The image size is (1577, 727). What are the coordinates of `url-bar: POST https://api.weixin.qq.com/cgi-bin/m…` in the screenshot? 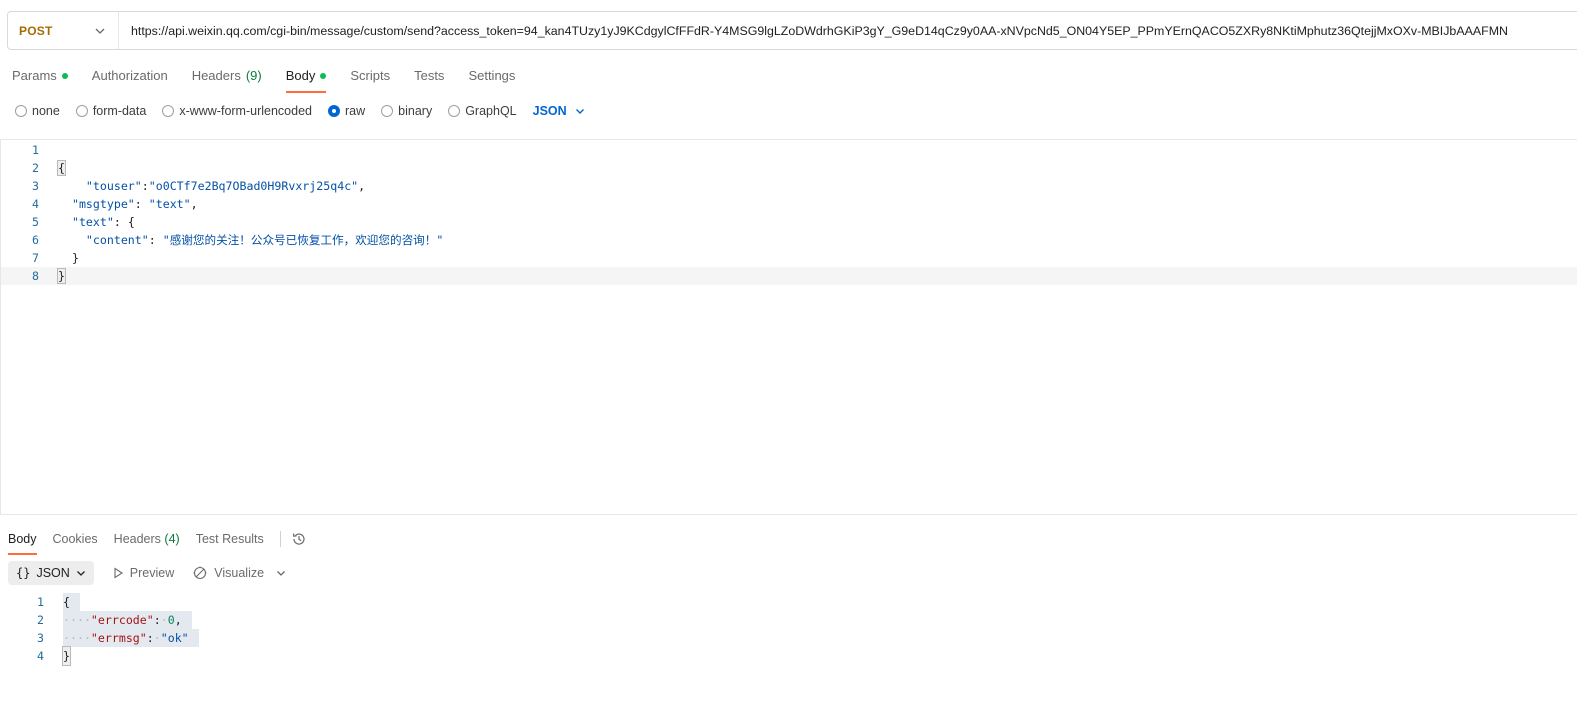 It's located at (792, 30).